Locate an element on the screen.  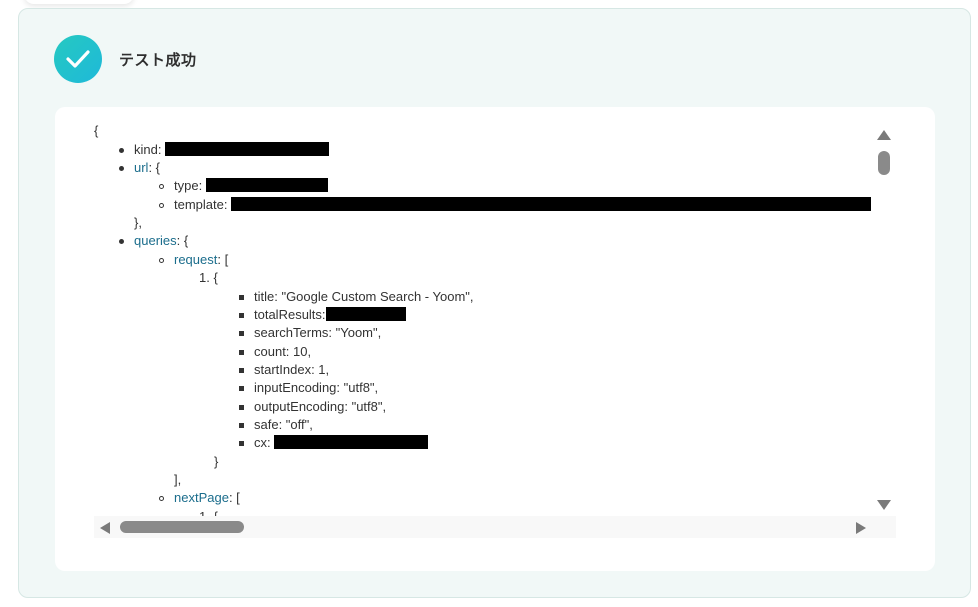
json-key-url: url is located at coordinates (141, 167).